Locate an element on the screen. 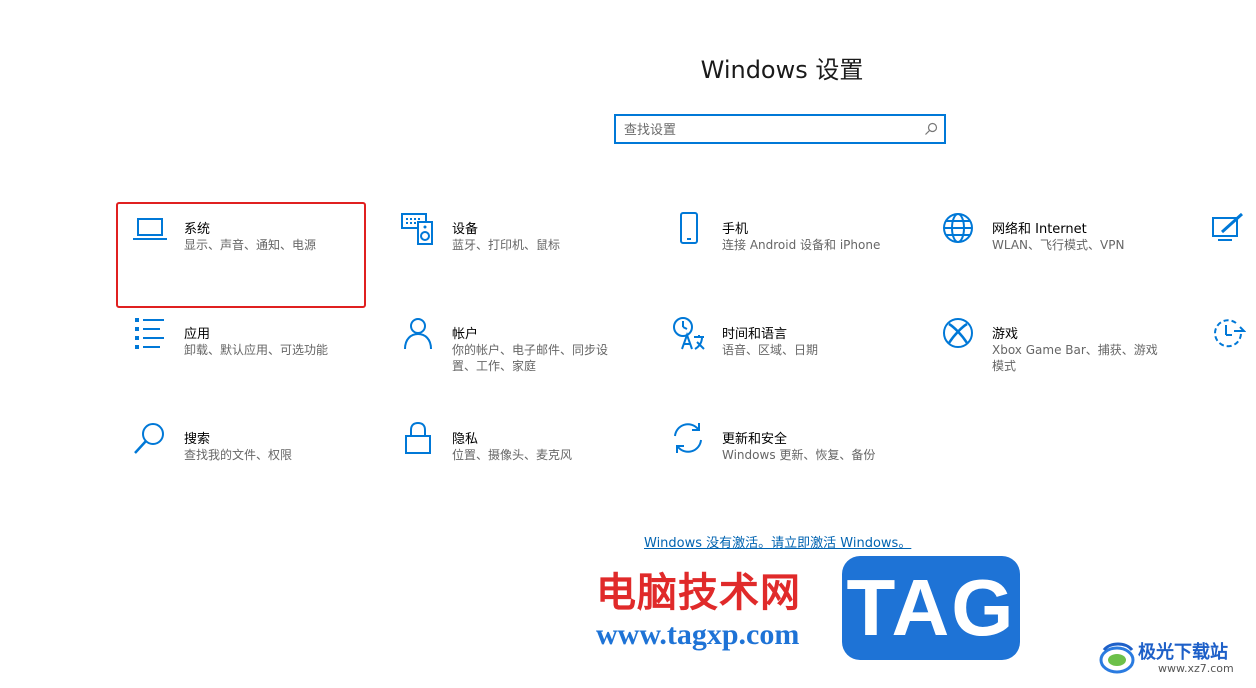 The width and height of the screenshot is (1256, 688). tile-devices-name: 设备 is located at coordinates (465, 229).